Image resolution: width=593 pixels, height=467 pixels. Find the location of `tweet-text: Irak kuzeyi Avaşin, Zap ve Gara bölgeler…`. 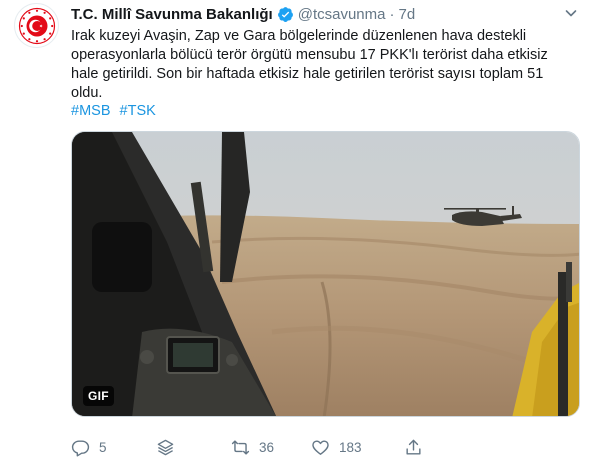

tweet-text: Irak kuzeyi Avaşin, Zap ve Gara bölgeler… is located at coordinates (309, 64).